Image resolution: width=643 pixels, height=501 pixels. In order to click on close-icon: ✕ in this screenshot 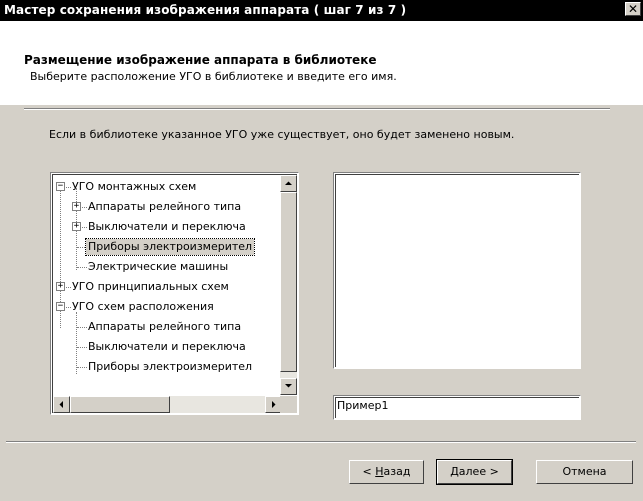, I will do `click(633, 9)`.